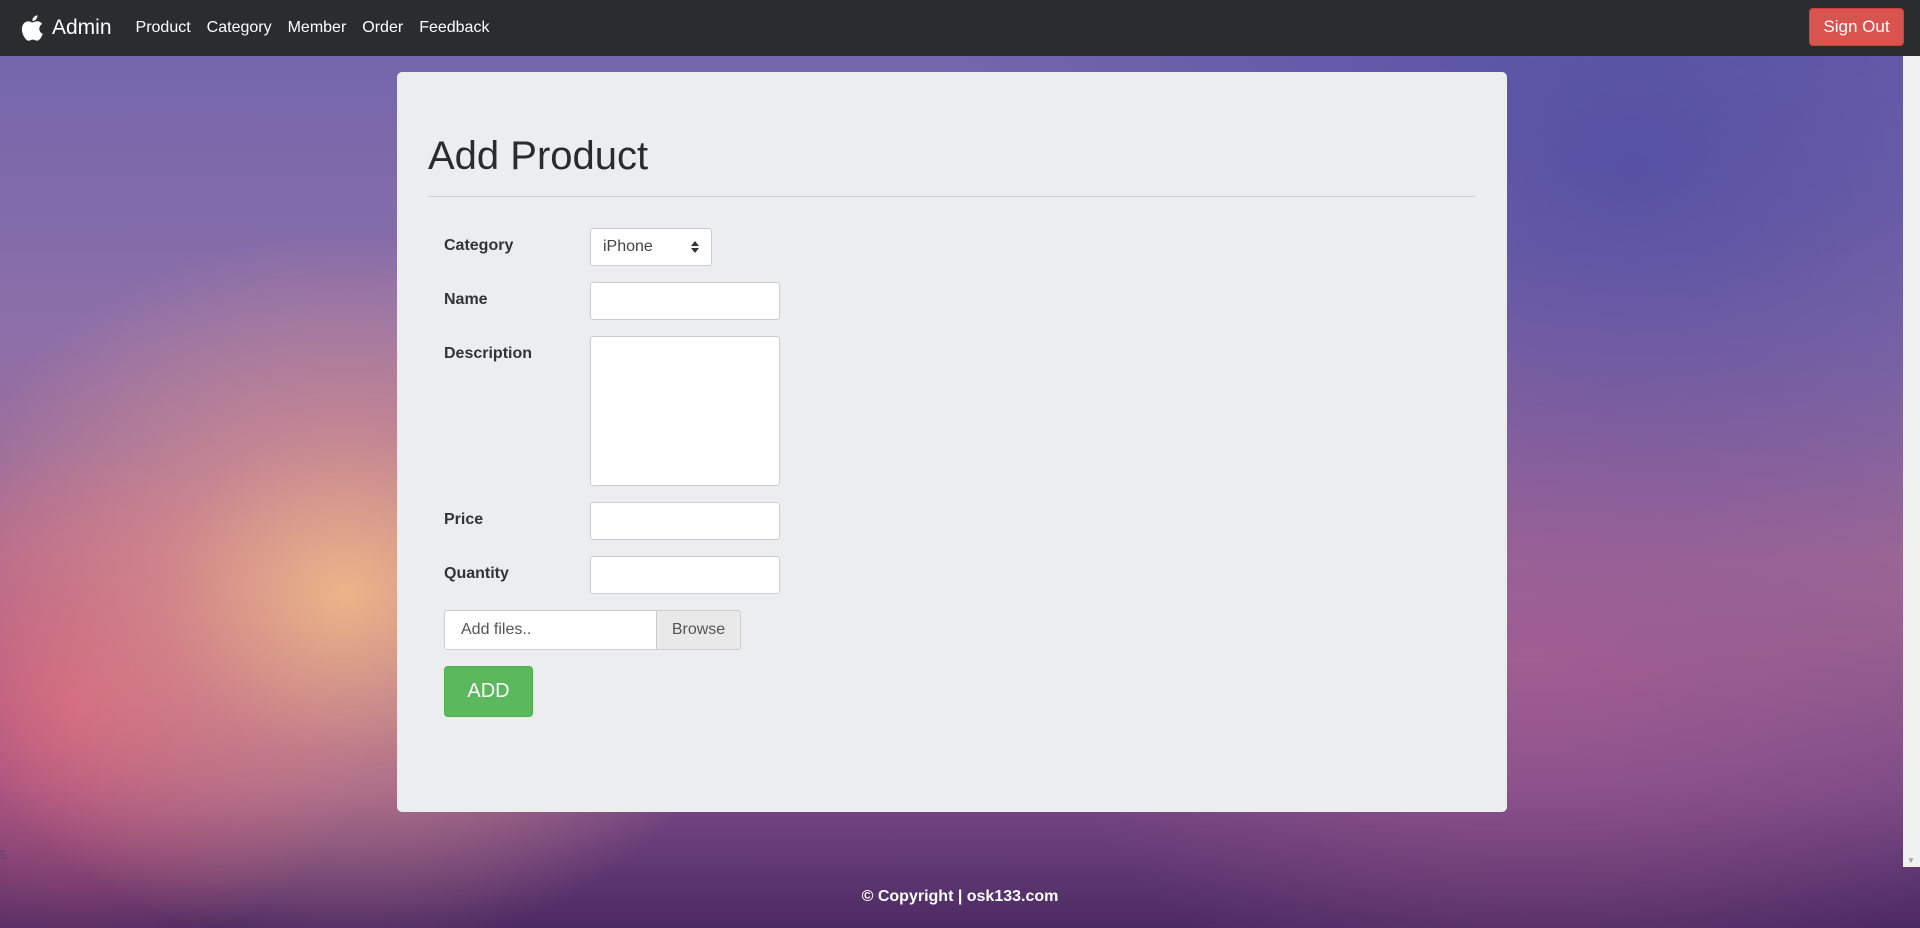 Image resolution: width=1920 pixels, height=928 pixels. I want to click on nav-links: Product Category Member Order Feedback, so click(313, 28).